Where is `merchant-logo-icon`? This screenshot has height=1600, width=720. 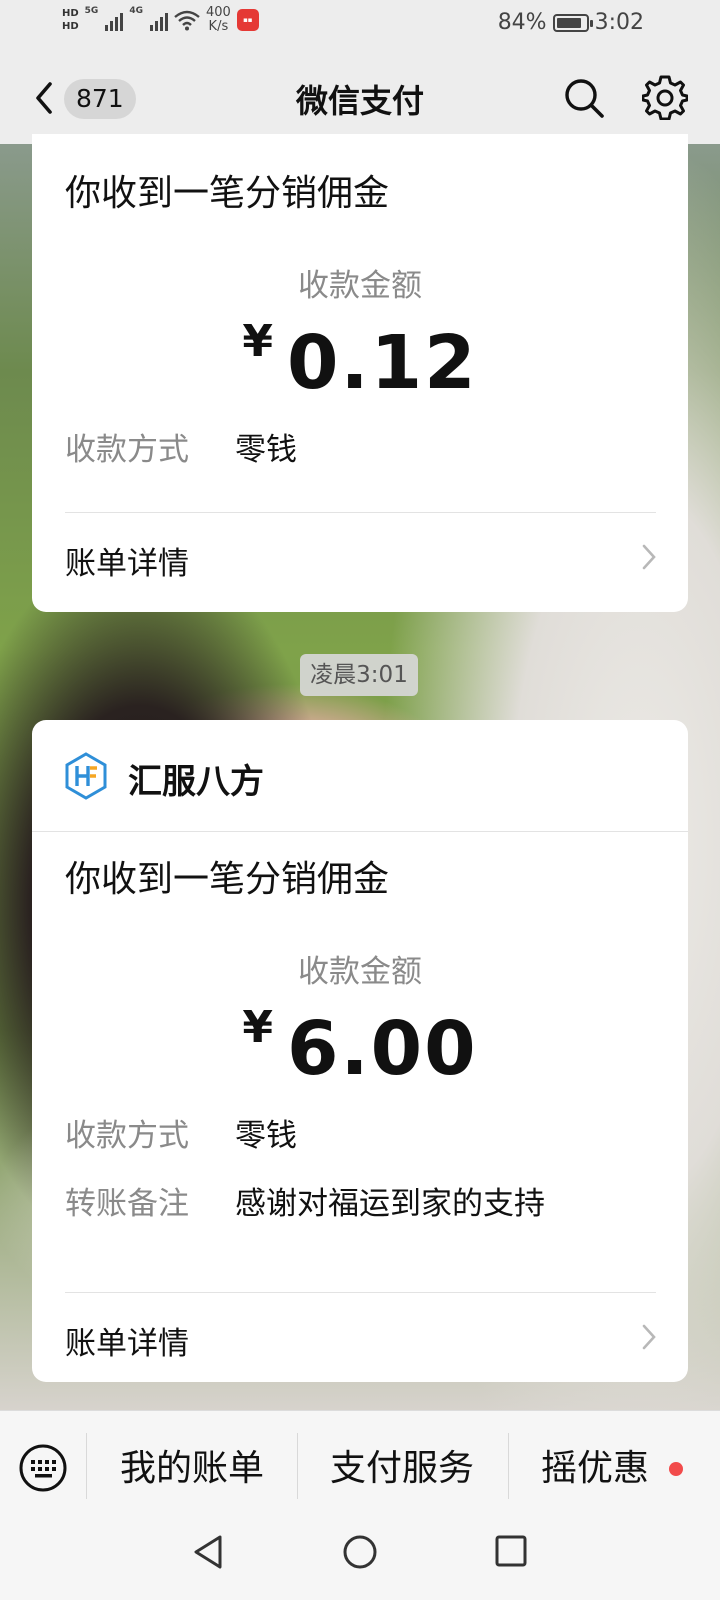 merchant-logo-icon is located at coordinates (86, 776).